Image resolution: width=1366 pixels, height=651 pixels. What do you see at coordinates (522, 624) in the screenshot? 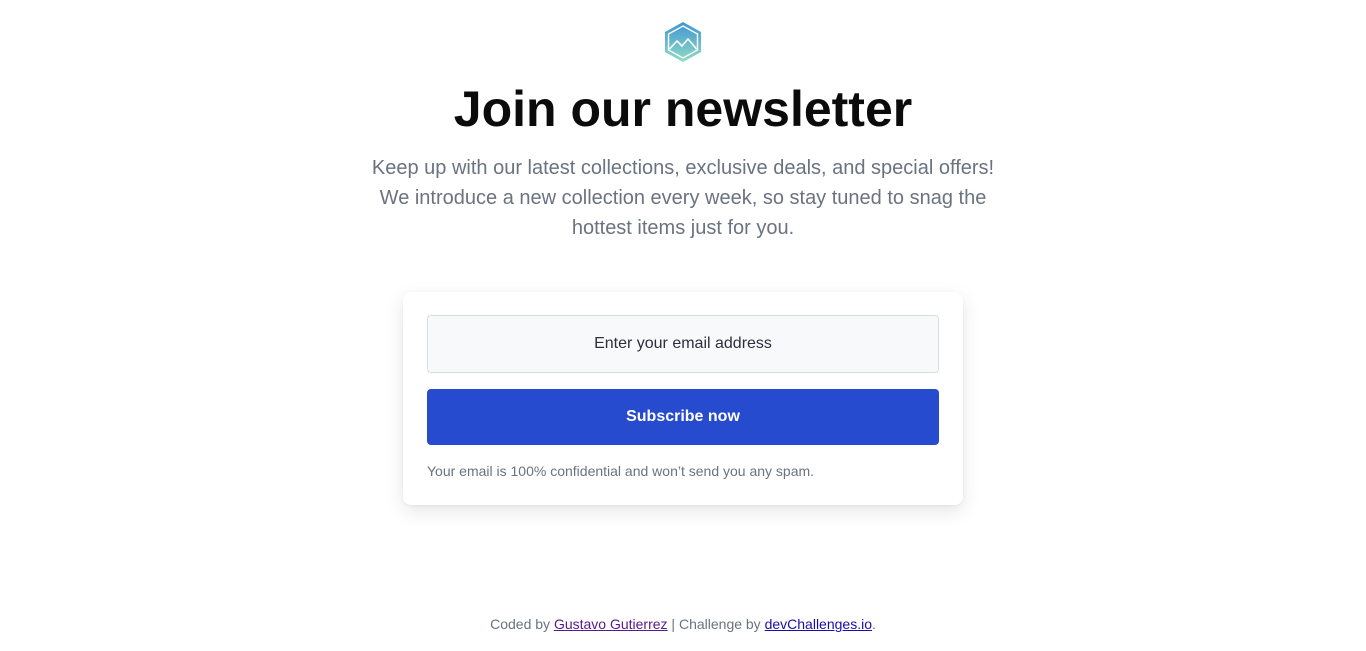
I see `footer-coded-by-text: Coded by` at bounding box center [522, 624].